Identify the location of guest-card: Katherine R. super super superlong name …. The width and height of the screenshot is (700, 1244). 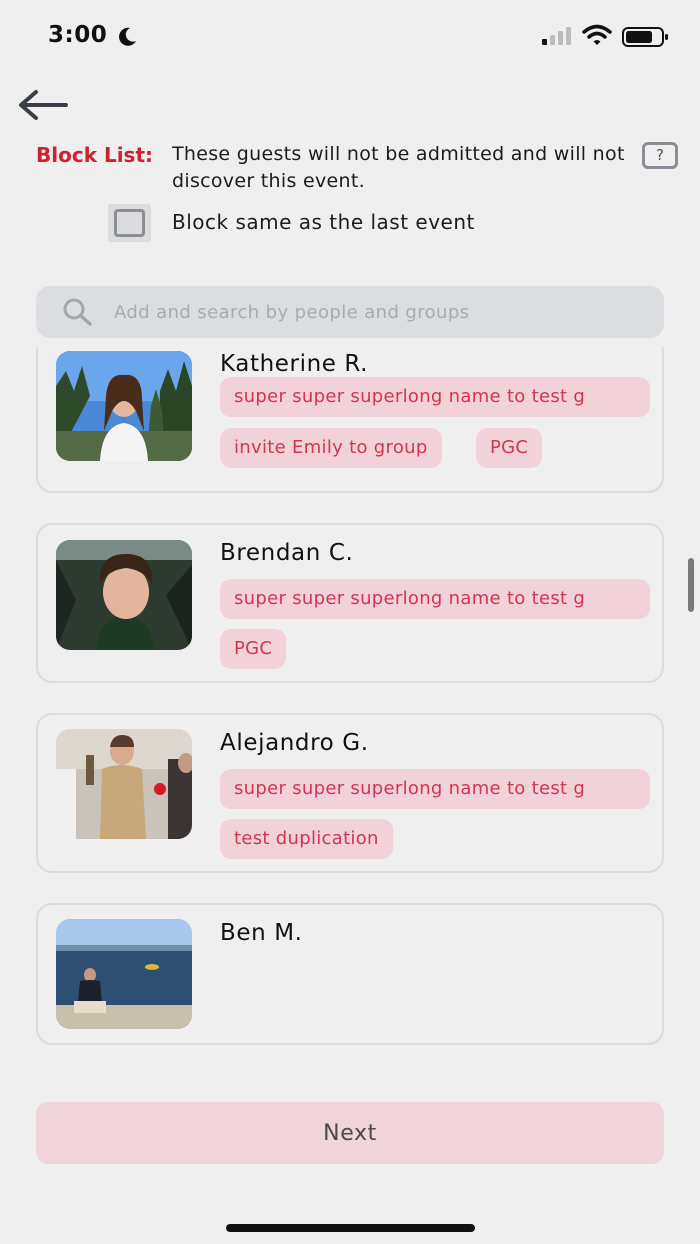
(350, 420).